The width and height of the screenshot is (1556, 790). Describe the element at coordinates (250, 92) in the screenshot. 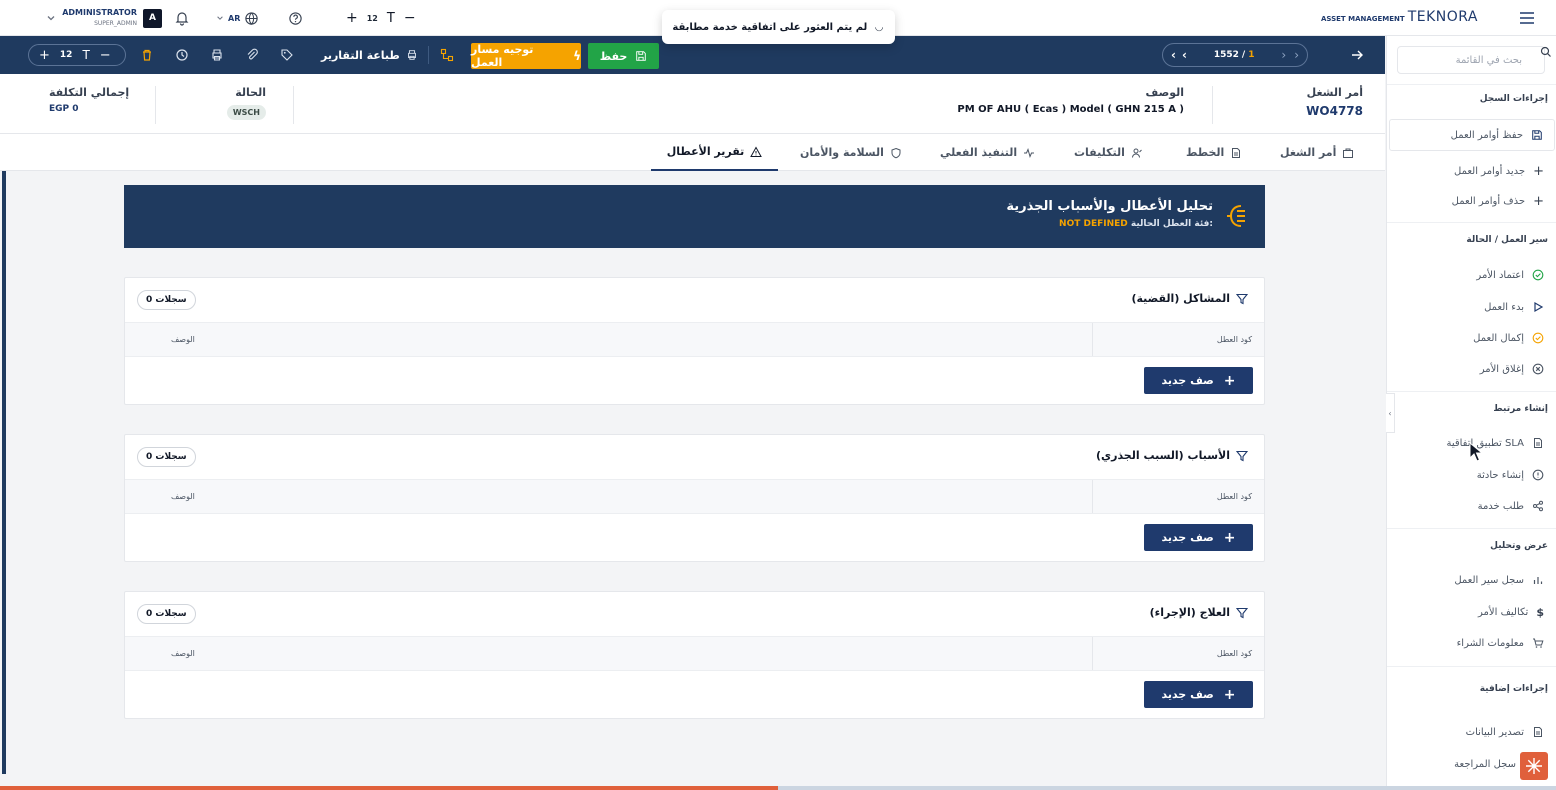

I see `status-label: الحالة` at that location.